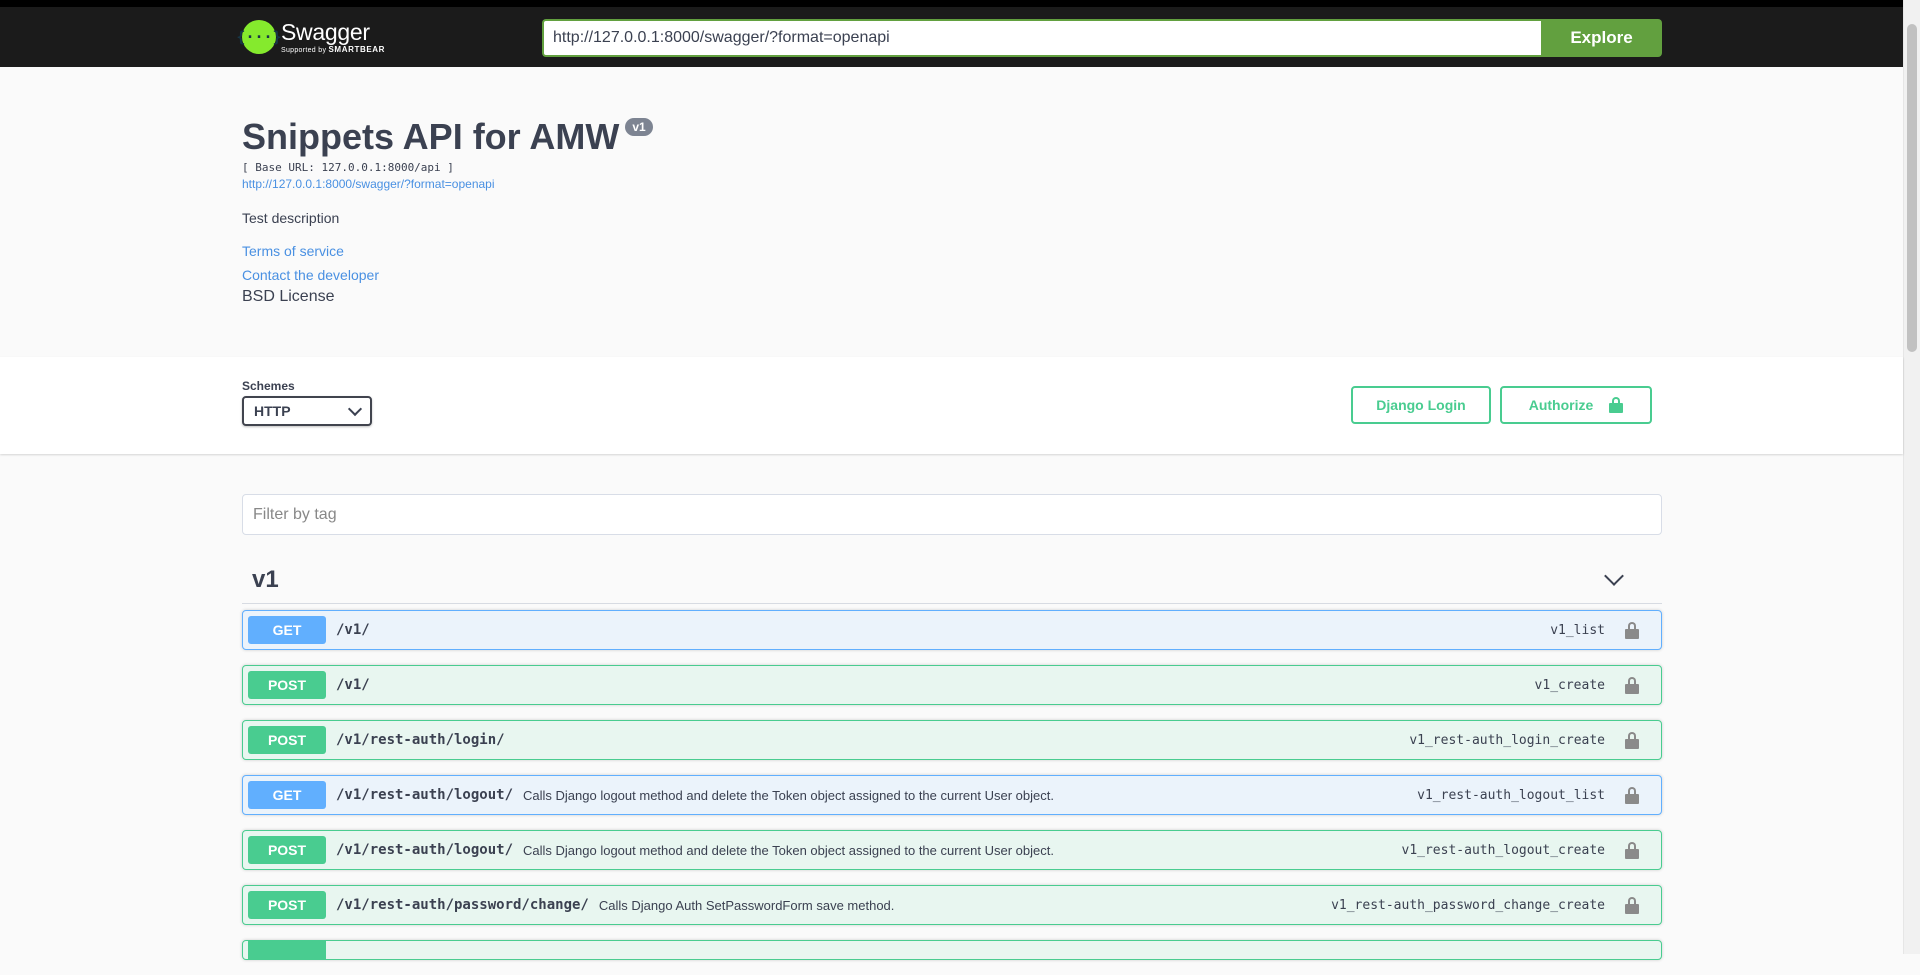 Image resolution: width=1920 pixels, height=975 pixels. What do you see at coordinates (951, 405) in the screenshot?
I see `scheme-container: Schemes HTTP Django Login Authorize` at bounding box center [951, 405].